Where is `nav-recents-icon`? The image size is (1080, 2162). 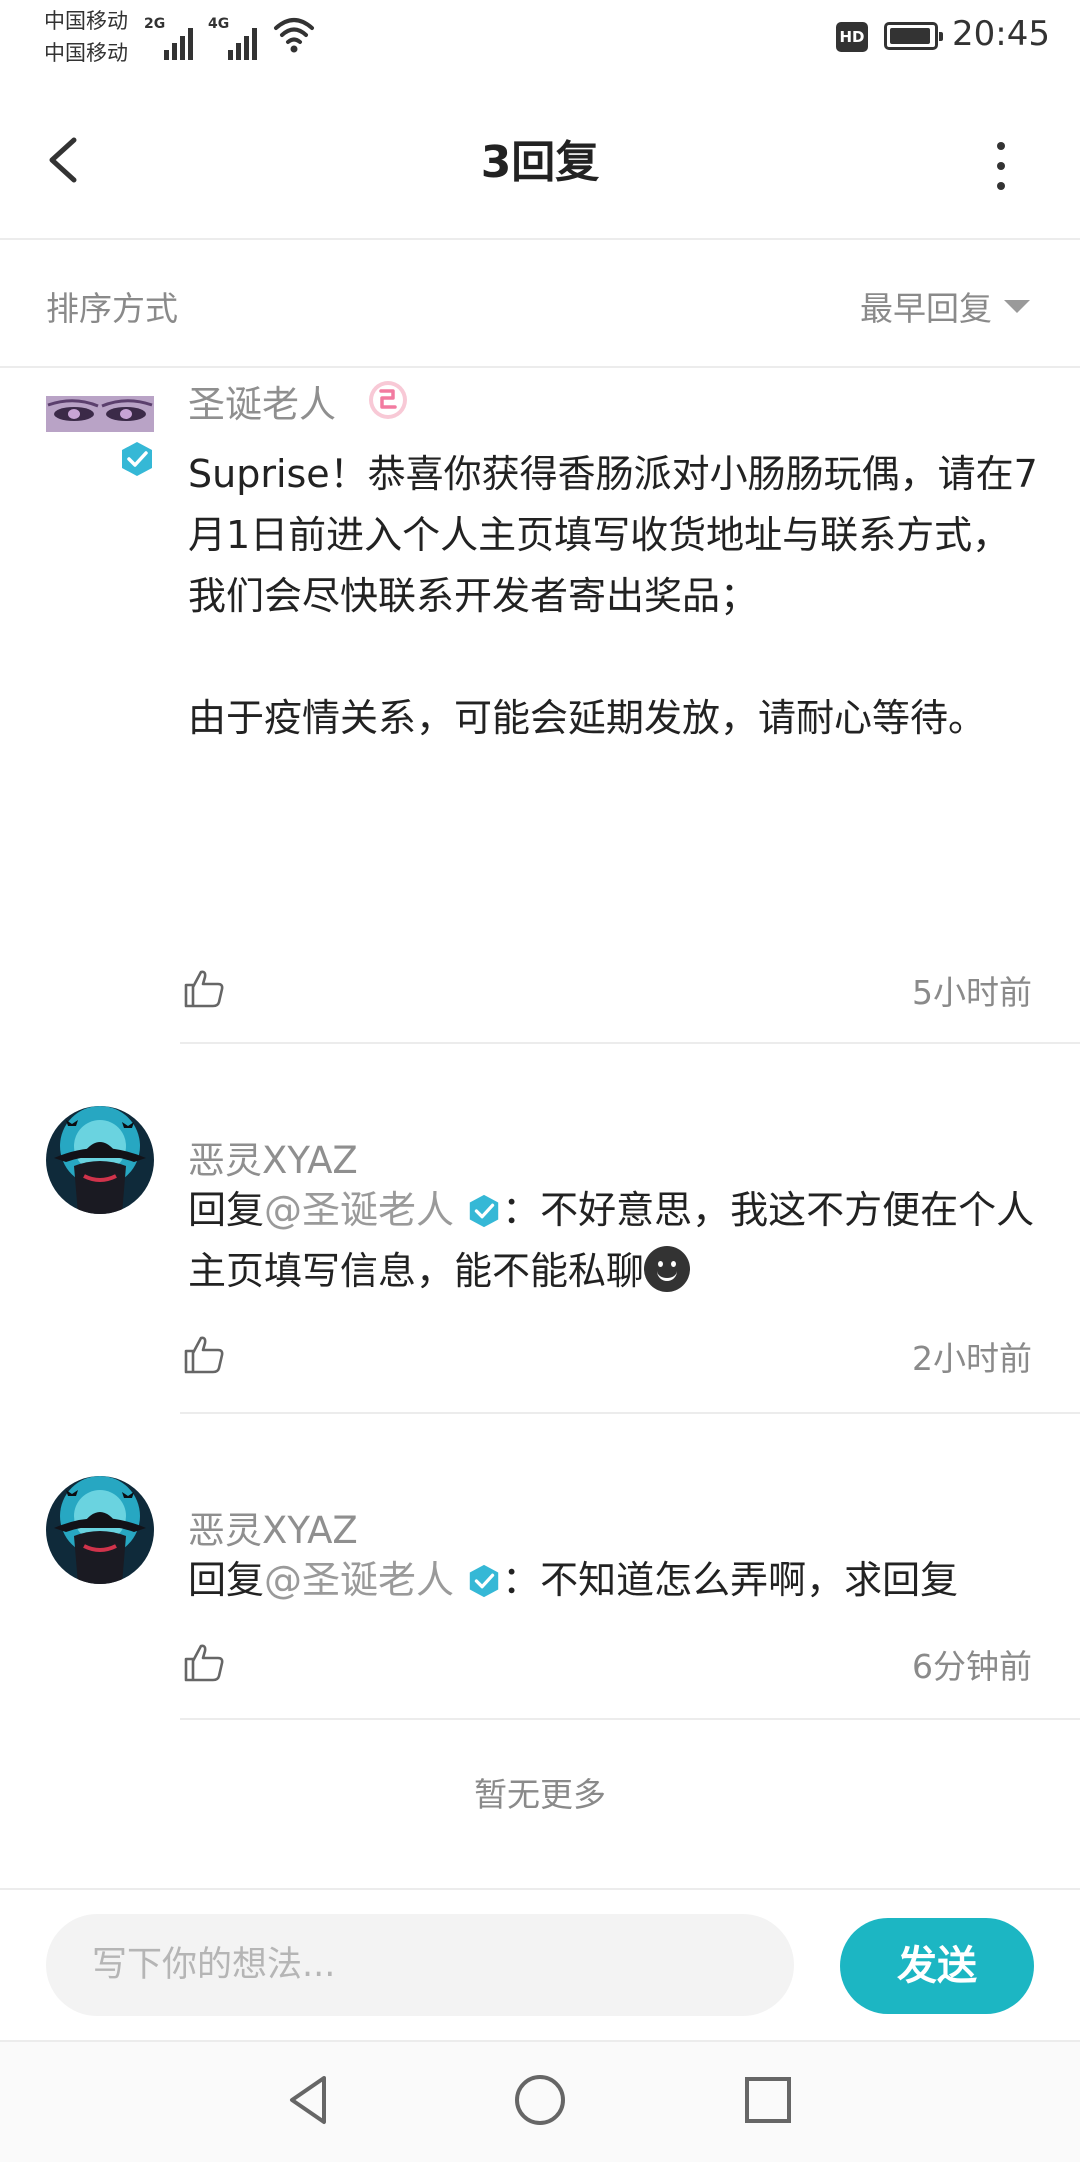 nav-recents-icon is located at coordinates (768, 2100).